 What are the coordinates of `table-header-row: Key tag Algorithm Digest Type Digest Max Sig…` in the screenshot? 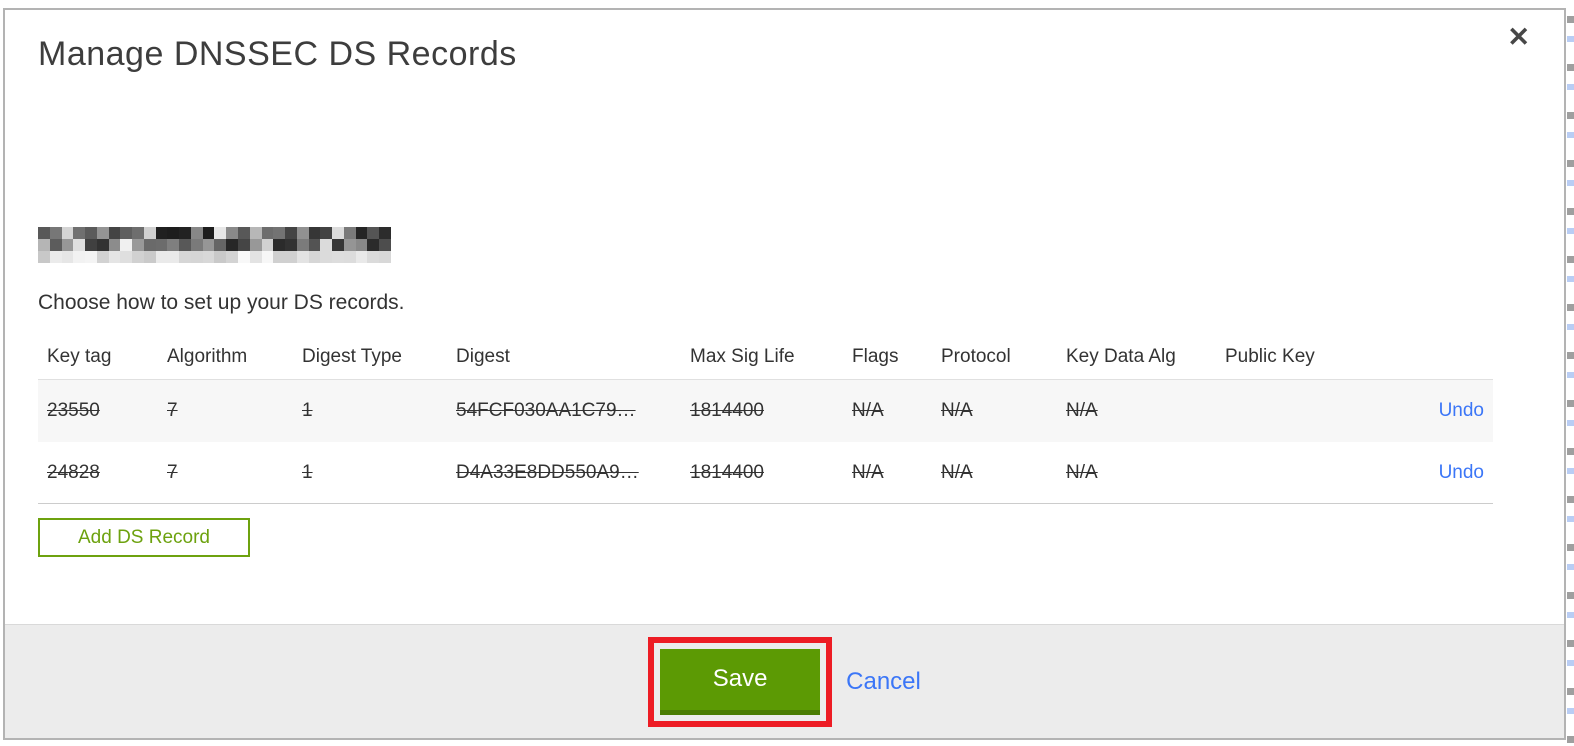 It's located at (765, 357).